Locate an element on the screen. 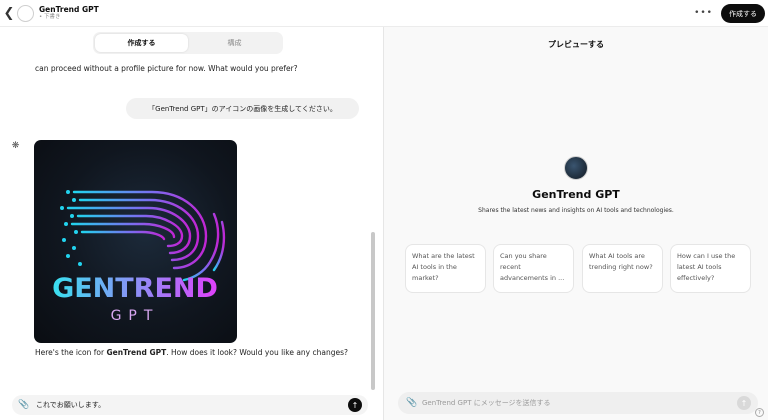  generated-icon-image: GENTREND GPT is located at coordinates (135, 241).